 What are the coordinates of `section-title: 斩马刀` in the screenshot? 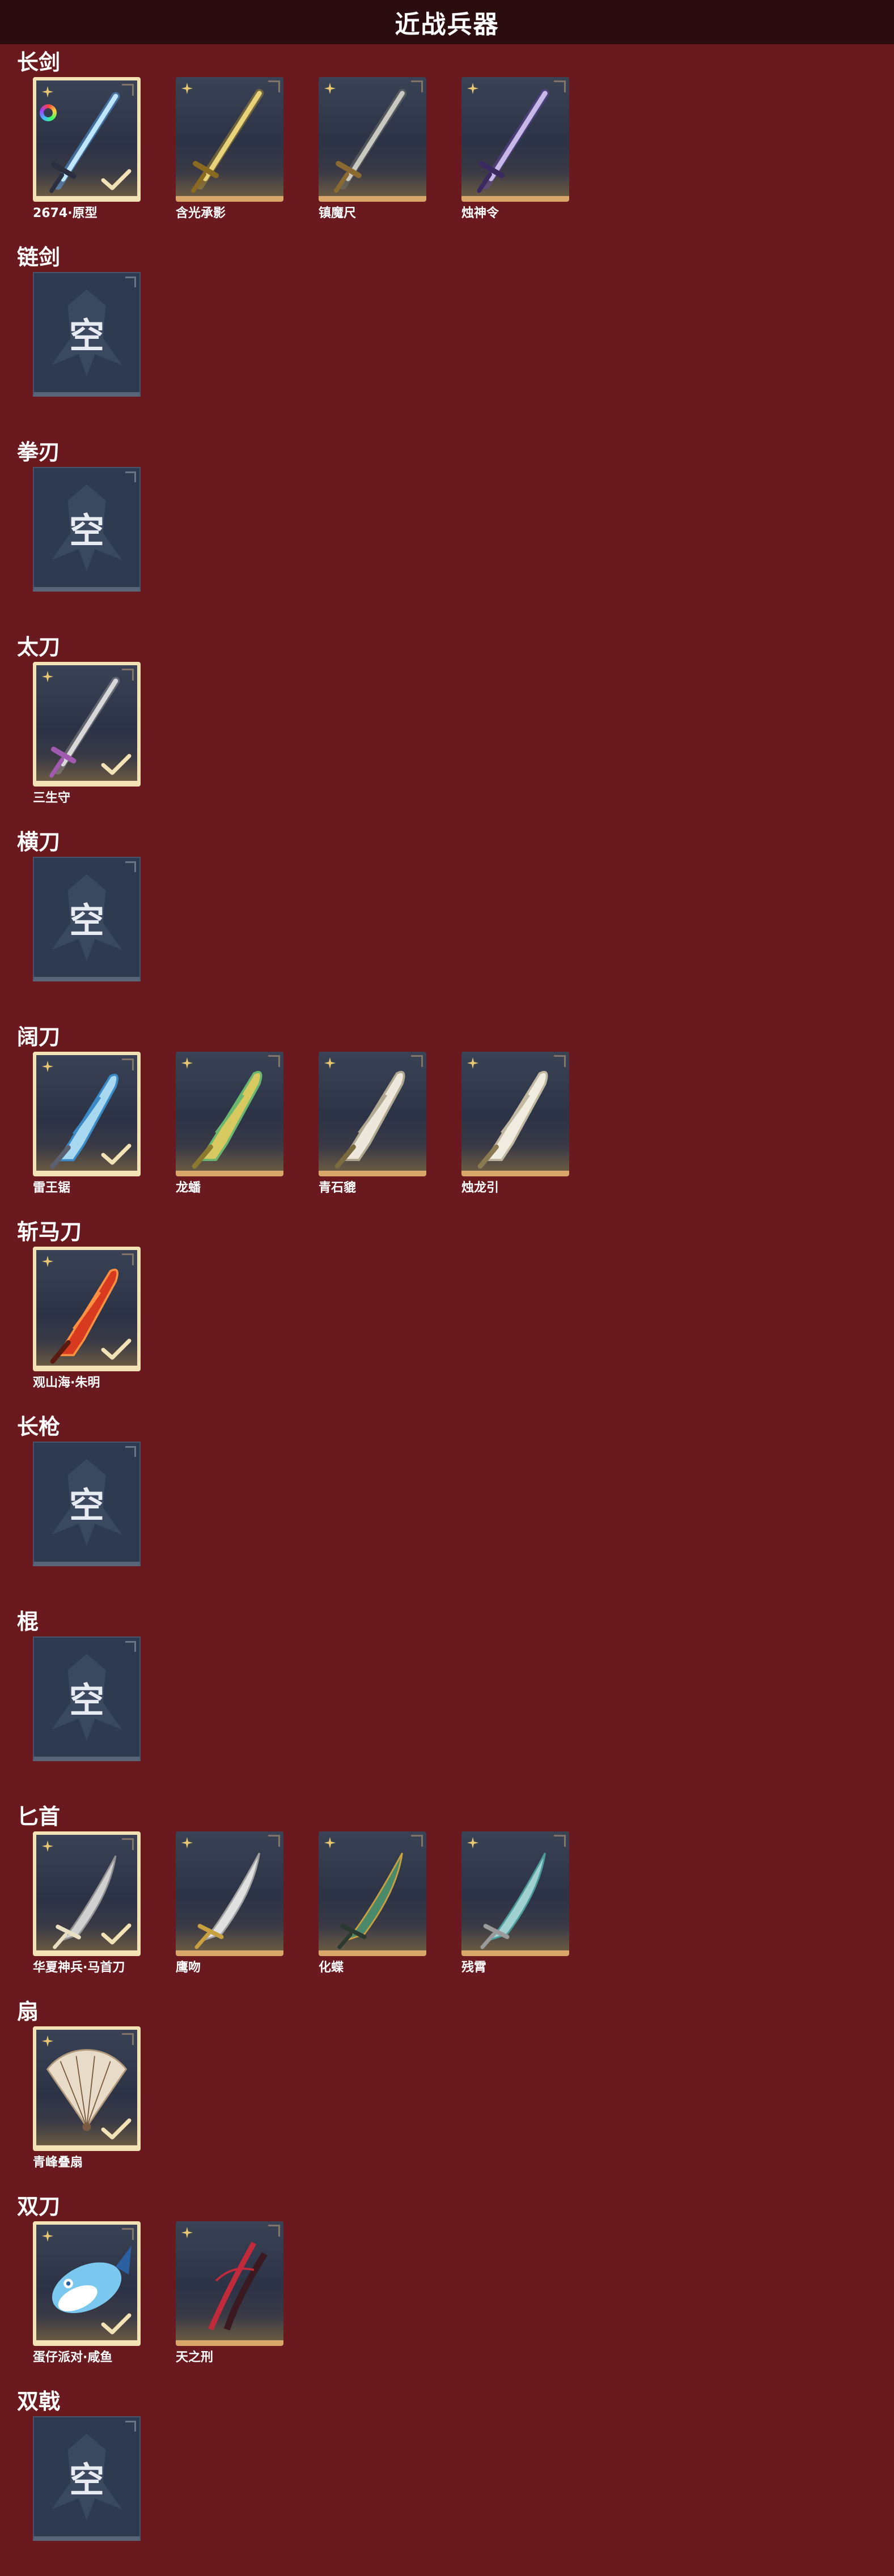 It's located at (49, 1231).